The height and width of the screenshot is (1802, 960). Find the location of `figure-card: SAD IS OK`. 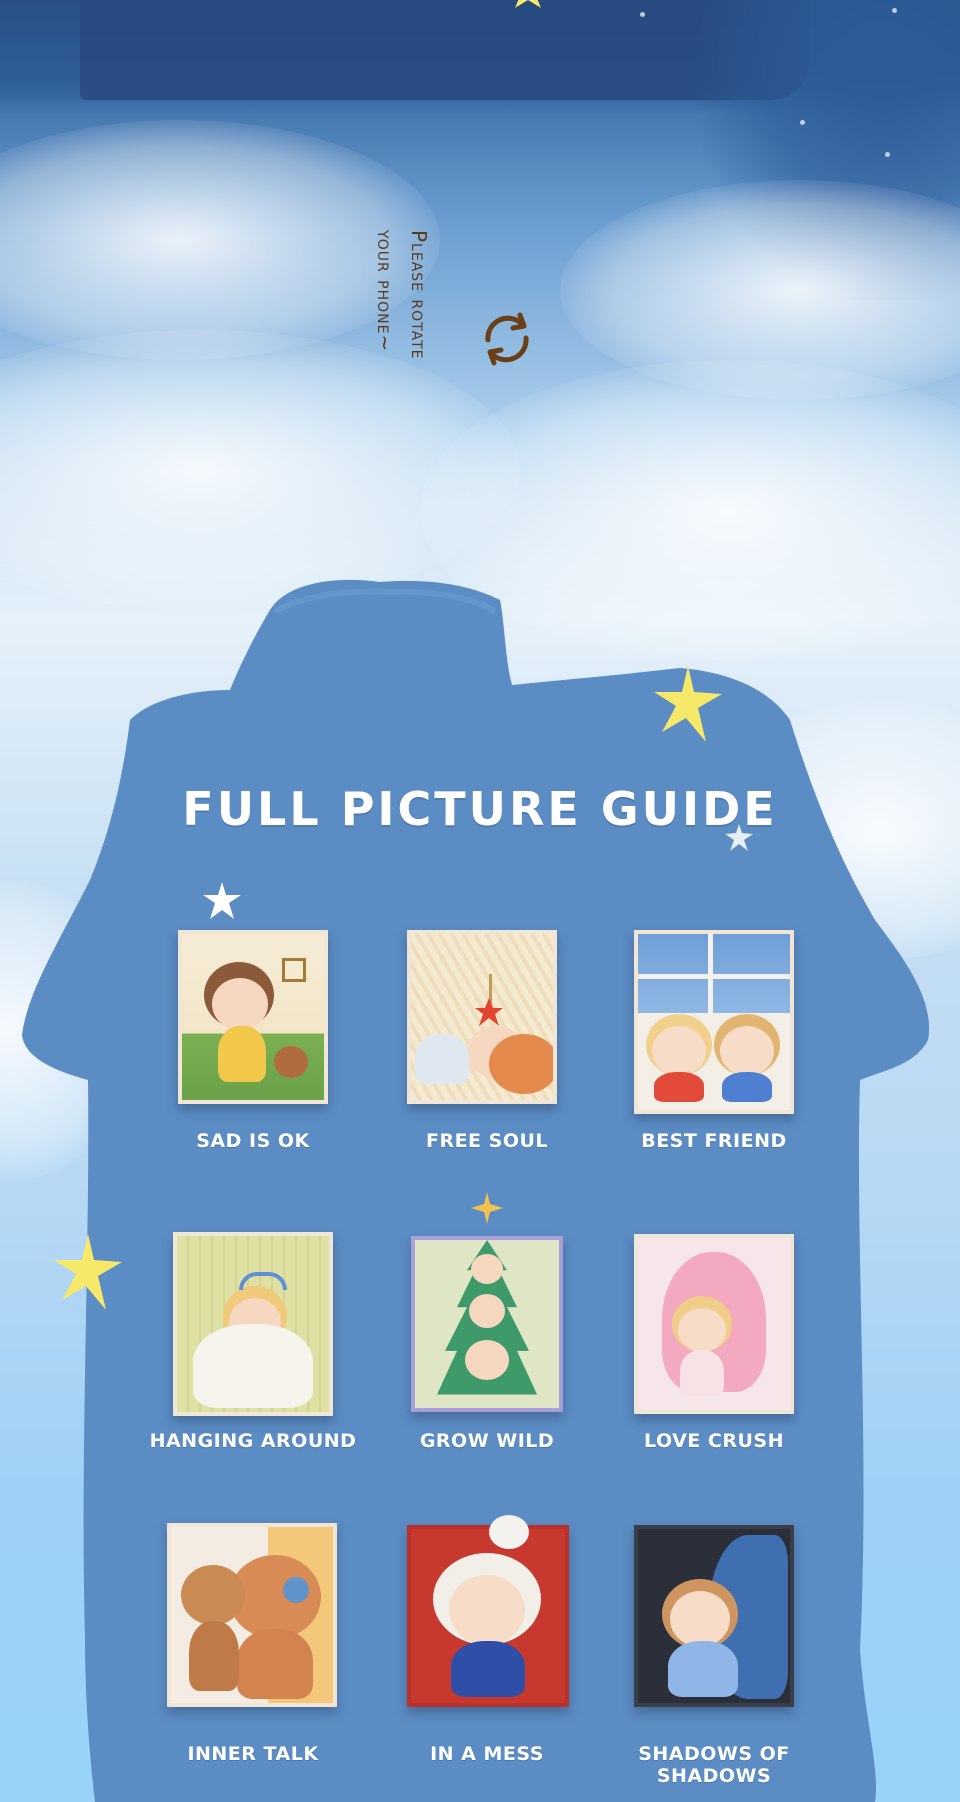

figure-card: SAD IS OK is located at coordinates (253, 1045).